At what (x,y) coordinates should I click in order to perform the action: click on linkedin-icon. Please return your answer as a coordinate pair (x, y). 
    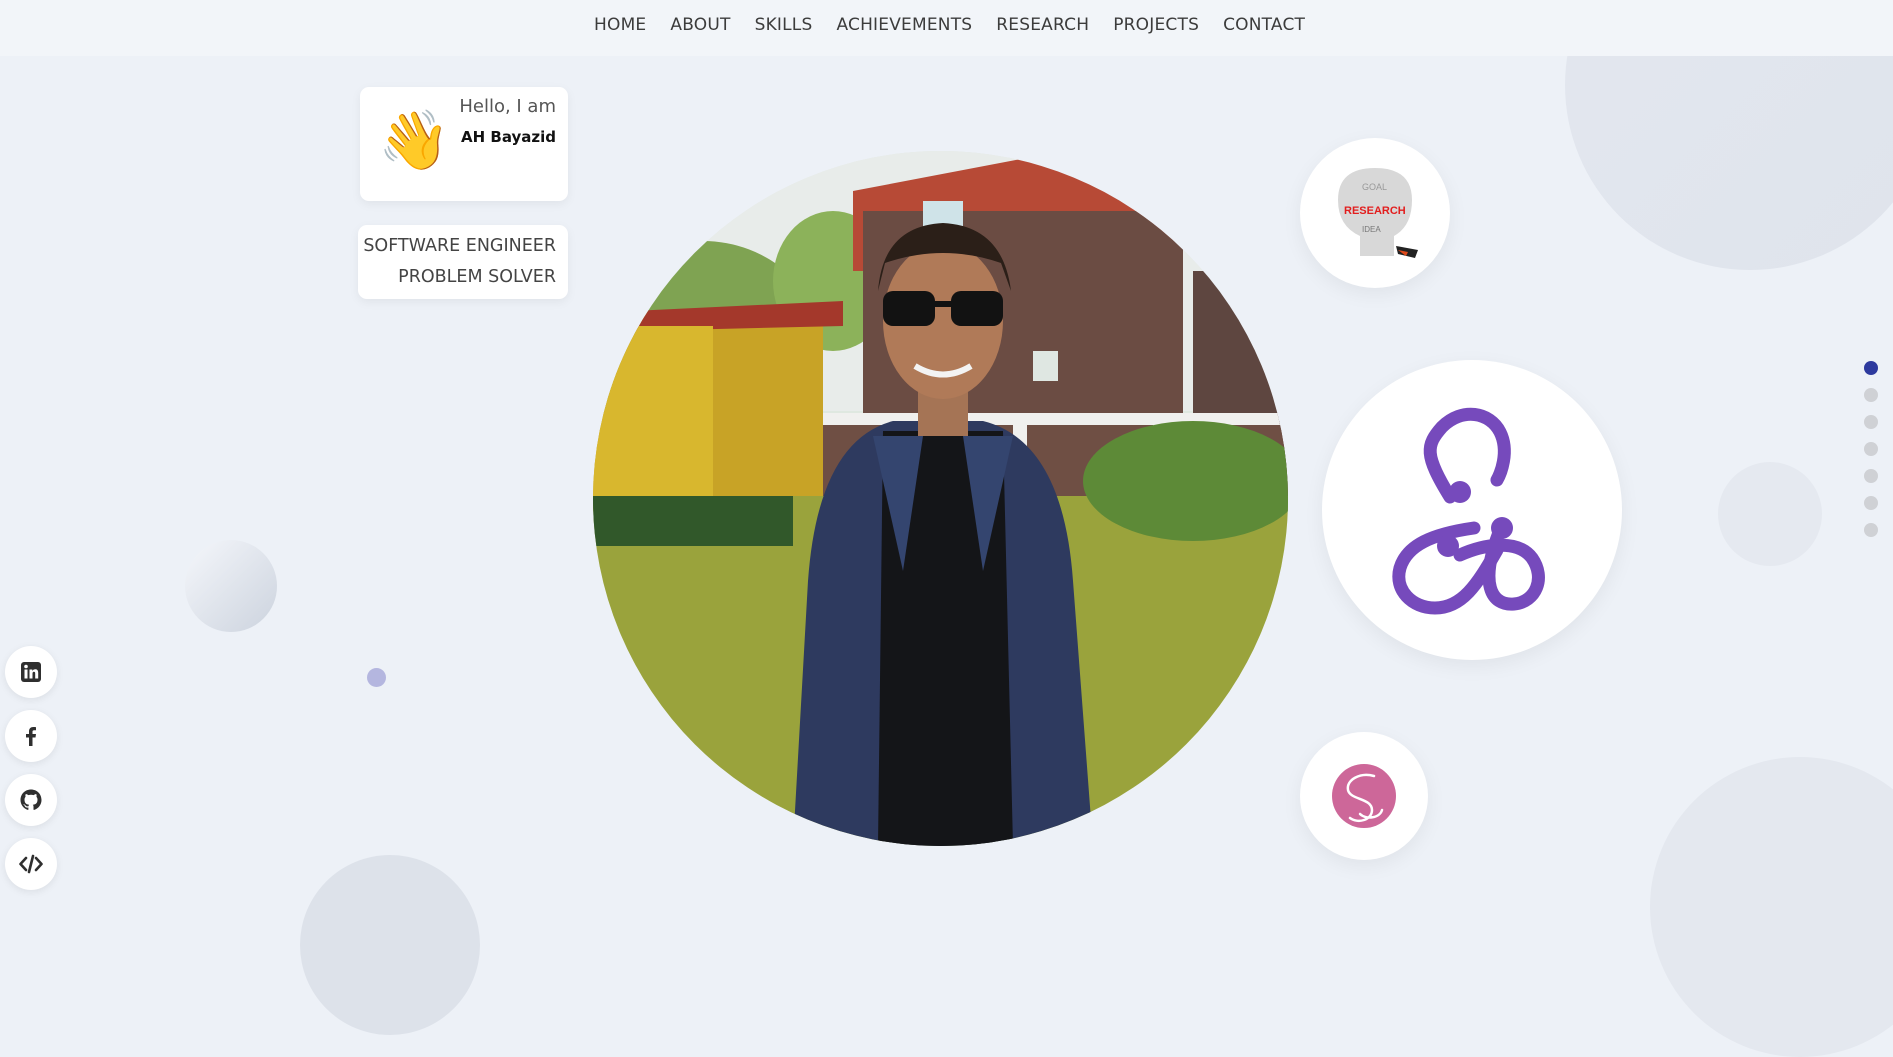
    Looking at the image, I should click on (31, 672).